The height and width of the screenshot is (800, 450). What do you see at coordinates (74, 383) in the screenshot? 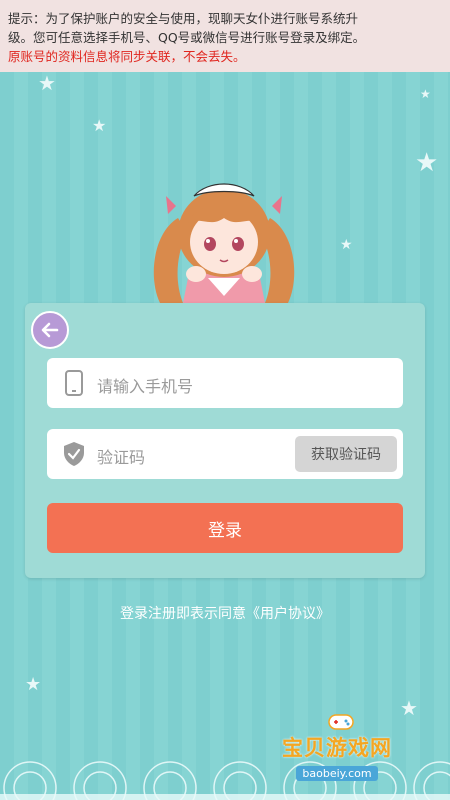
I see `phone-icon` at bounding box center [74, 383].